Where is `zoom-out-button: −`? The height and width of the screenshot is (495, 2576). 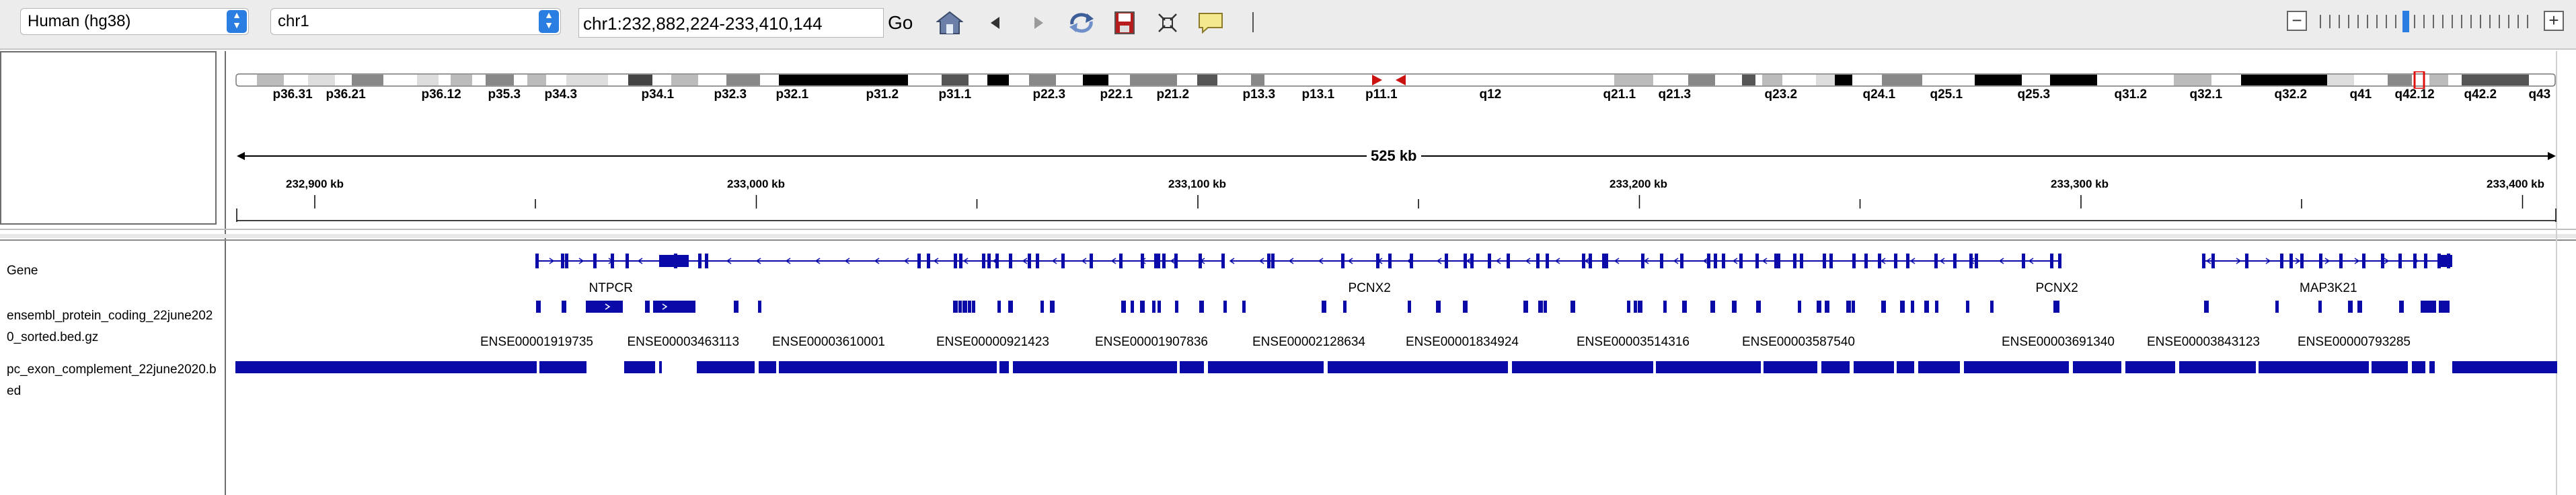 zoom-out-button: − is located at coordinates (2297, 21).